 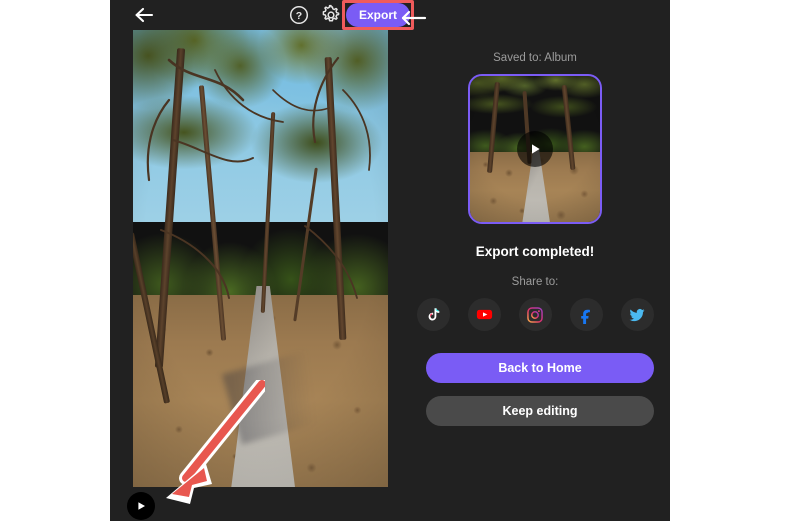 I want to click on thumbnail-play-button, so click(x=535, y=149).